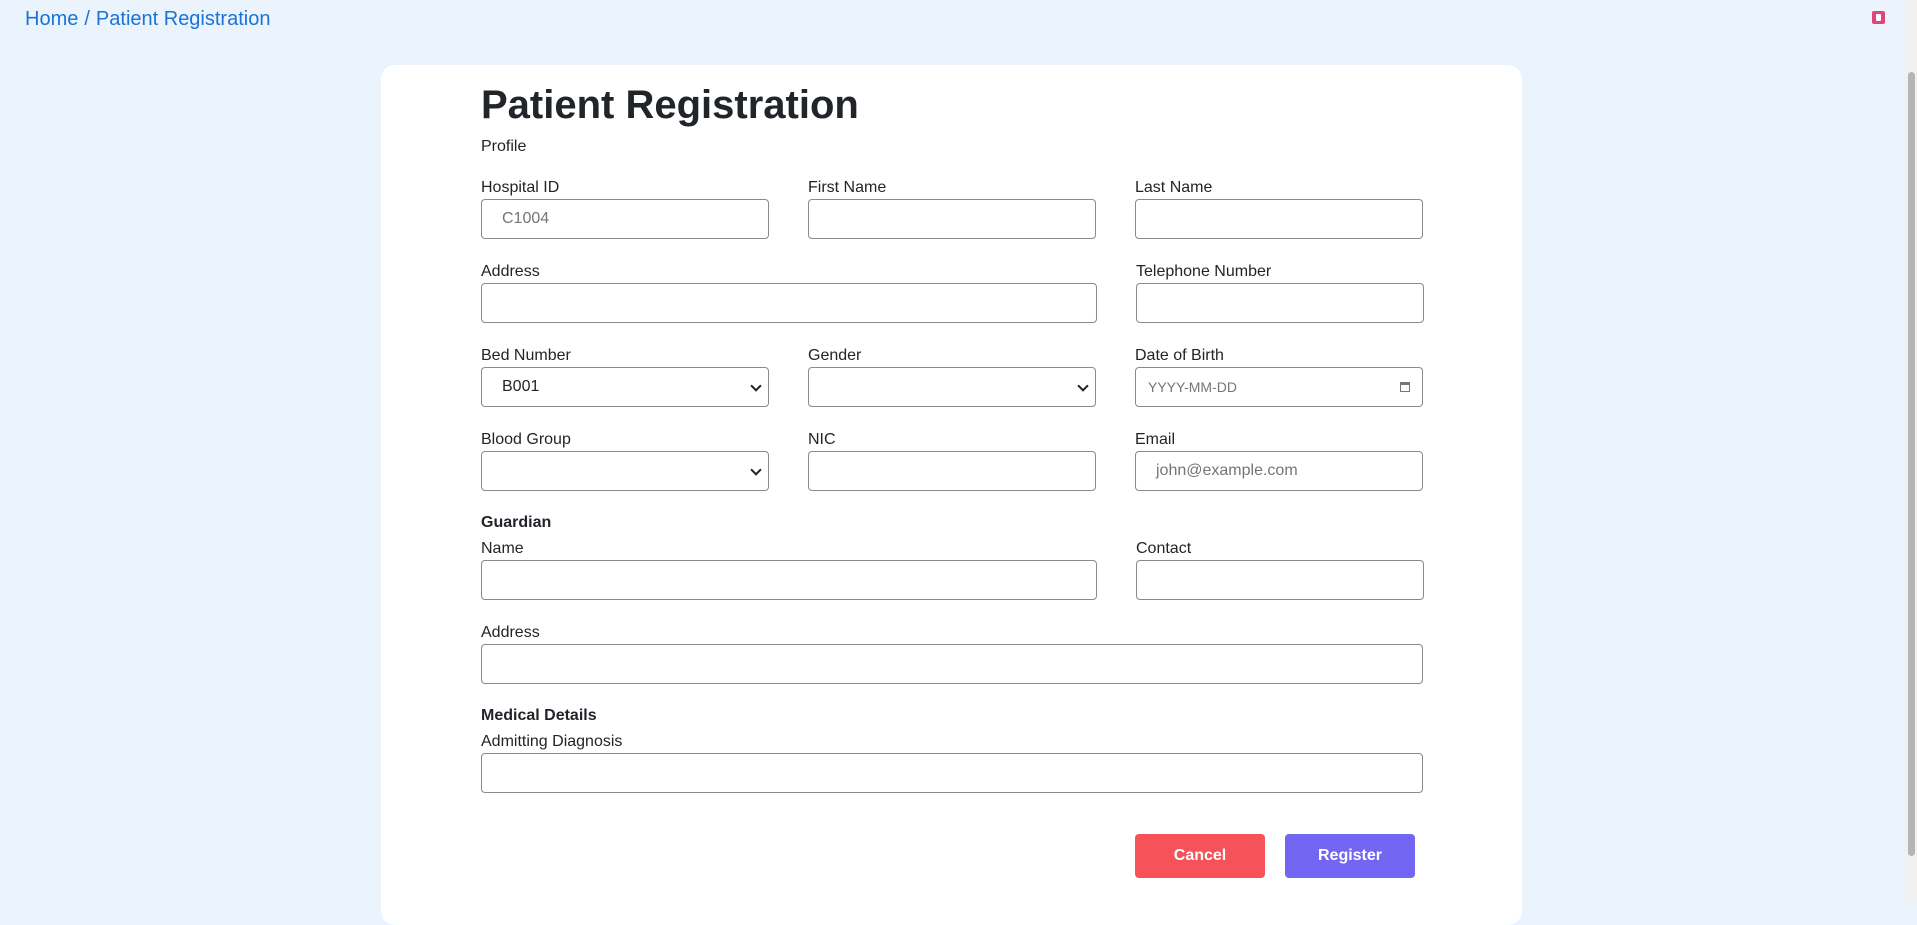 This screenshot has height=925, width=1917. What do you see at coordinates (1279, 471) in the screenshot?
I see `email-input: john@example.com` at bounding box center [1279, 471].